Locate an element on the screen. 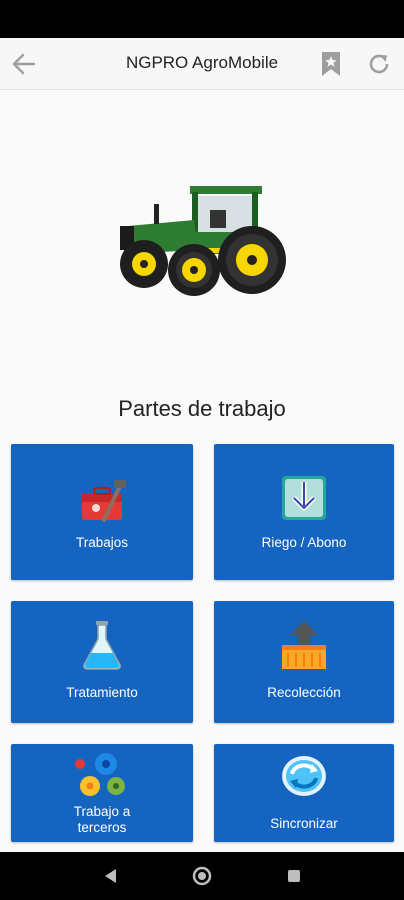  download-arrow-icon is located at coordinates (304, 498).